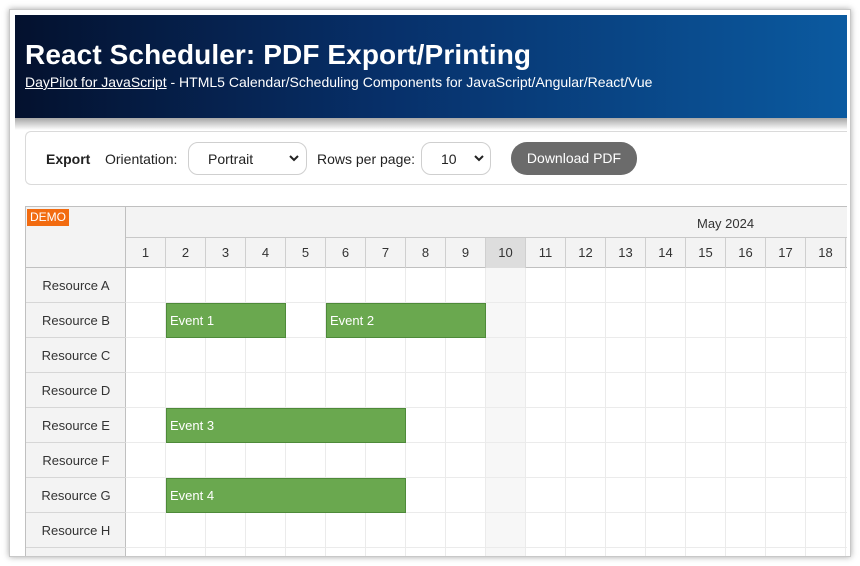  What do you see at coordinates (666, 253) in the screenshot?
I see `day-header-cell: 14` at bounding box center [666, 253].